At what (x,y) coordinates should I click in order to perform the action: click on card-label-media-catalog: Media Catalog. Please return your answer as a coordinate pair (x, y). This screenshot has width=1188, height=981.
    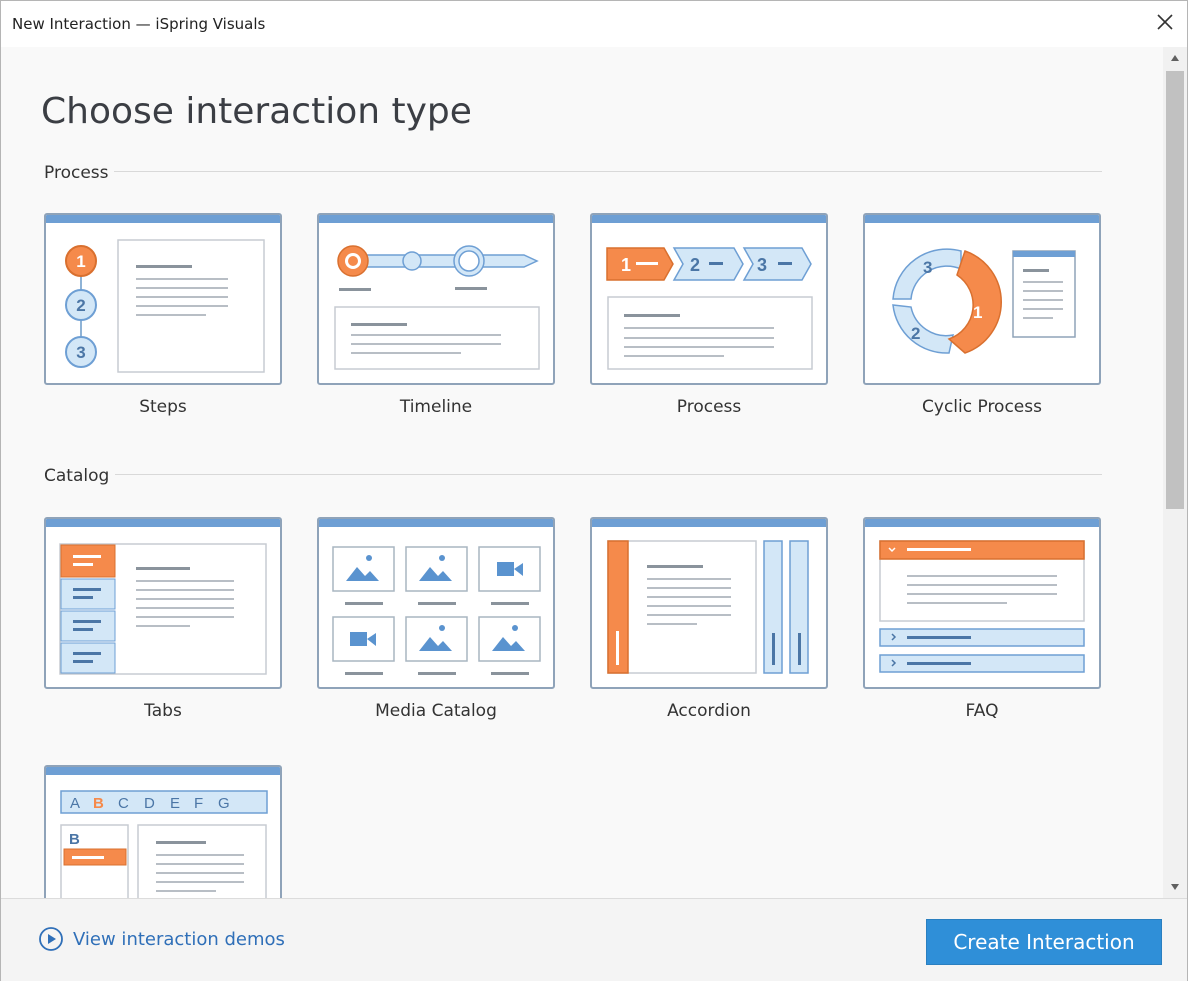
    Looking at the image, I should click on (436, 711).